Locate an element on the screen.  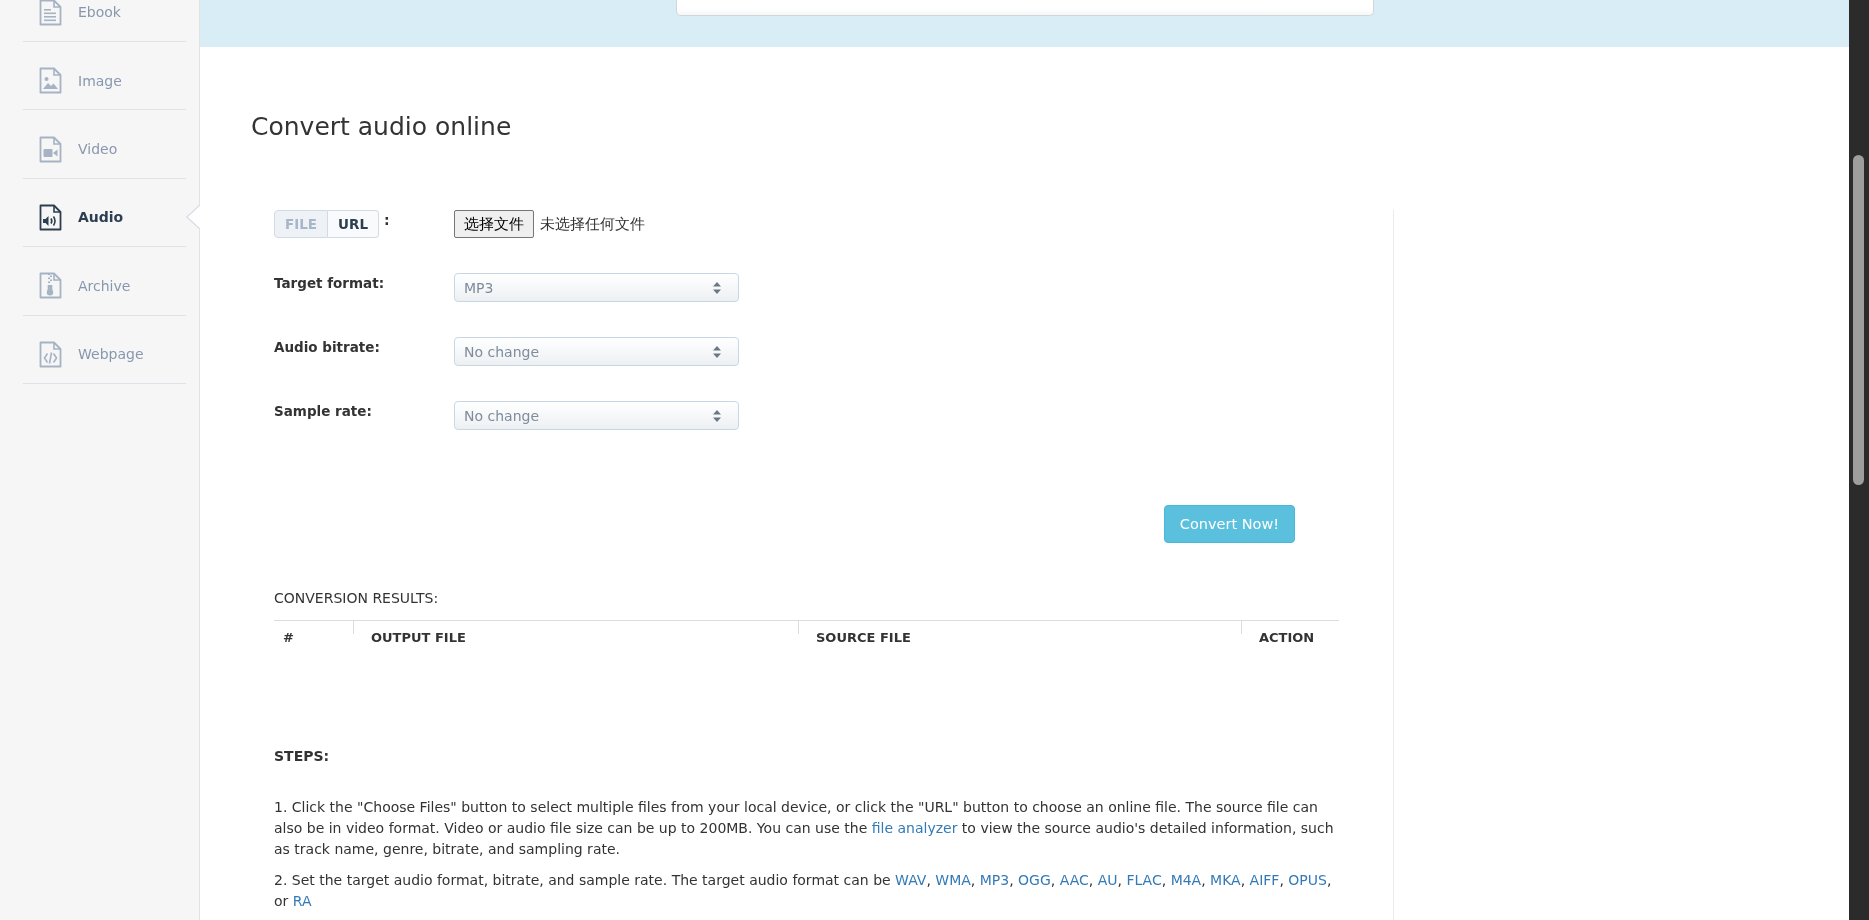
video-file-icon is located at coordinates (50, 149).